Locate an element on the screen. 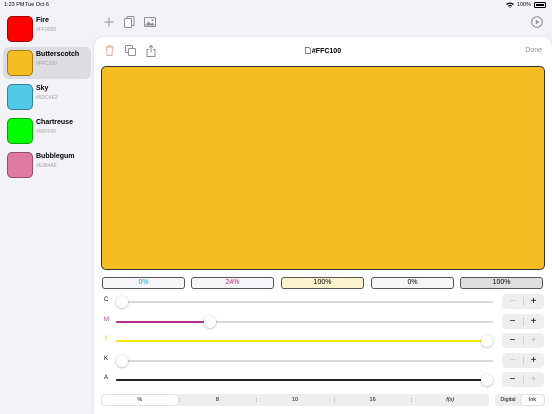 The image size is (552, 414). sidebar-item-hex: #6DC4E2 is located at coordinates (47, 98).